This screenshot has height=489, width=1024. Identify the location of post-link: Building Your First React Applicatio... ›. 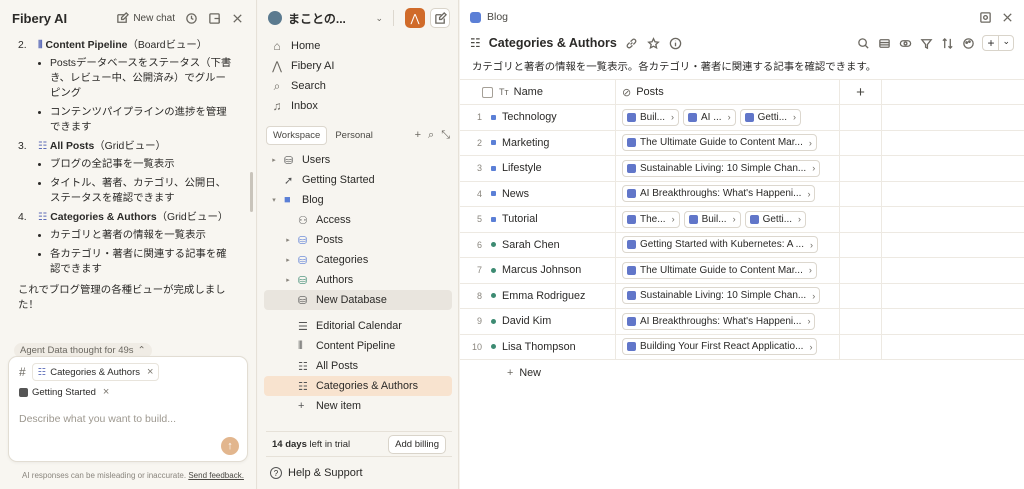
(720, 347).